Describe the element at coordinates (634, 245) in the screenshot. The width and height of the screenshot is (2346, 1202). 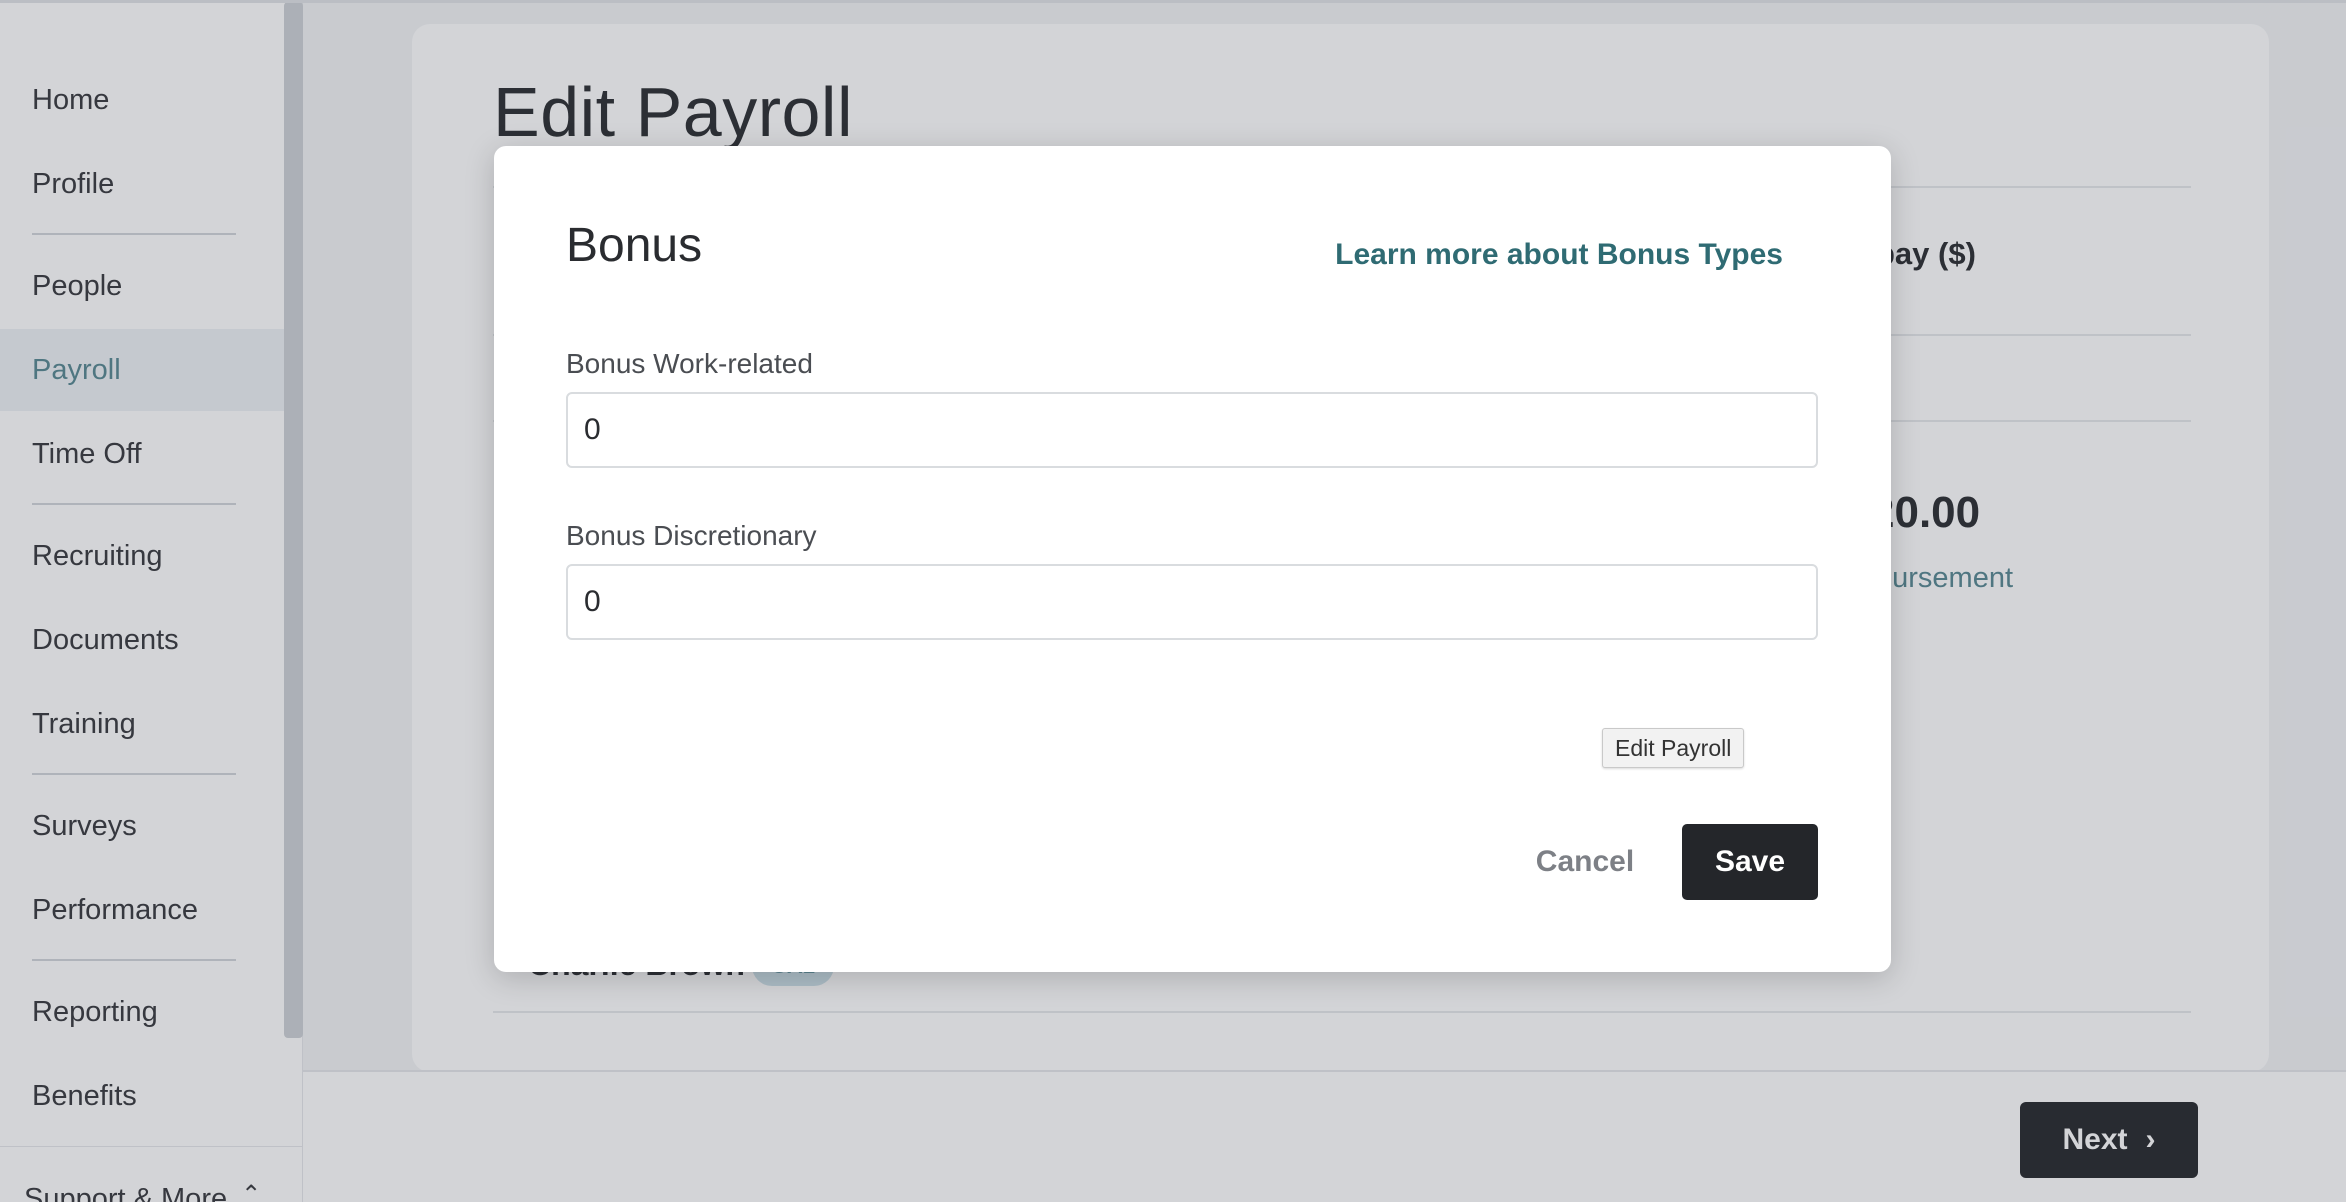
I see `modal-title: Bonus` at that location.